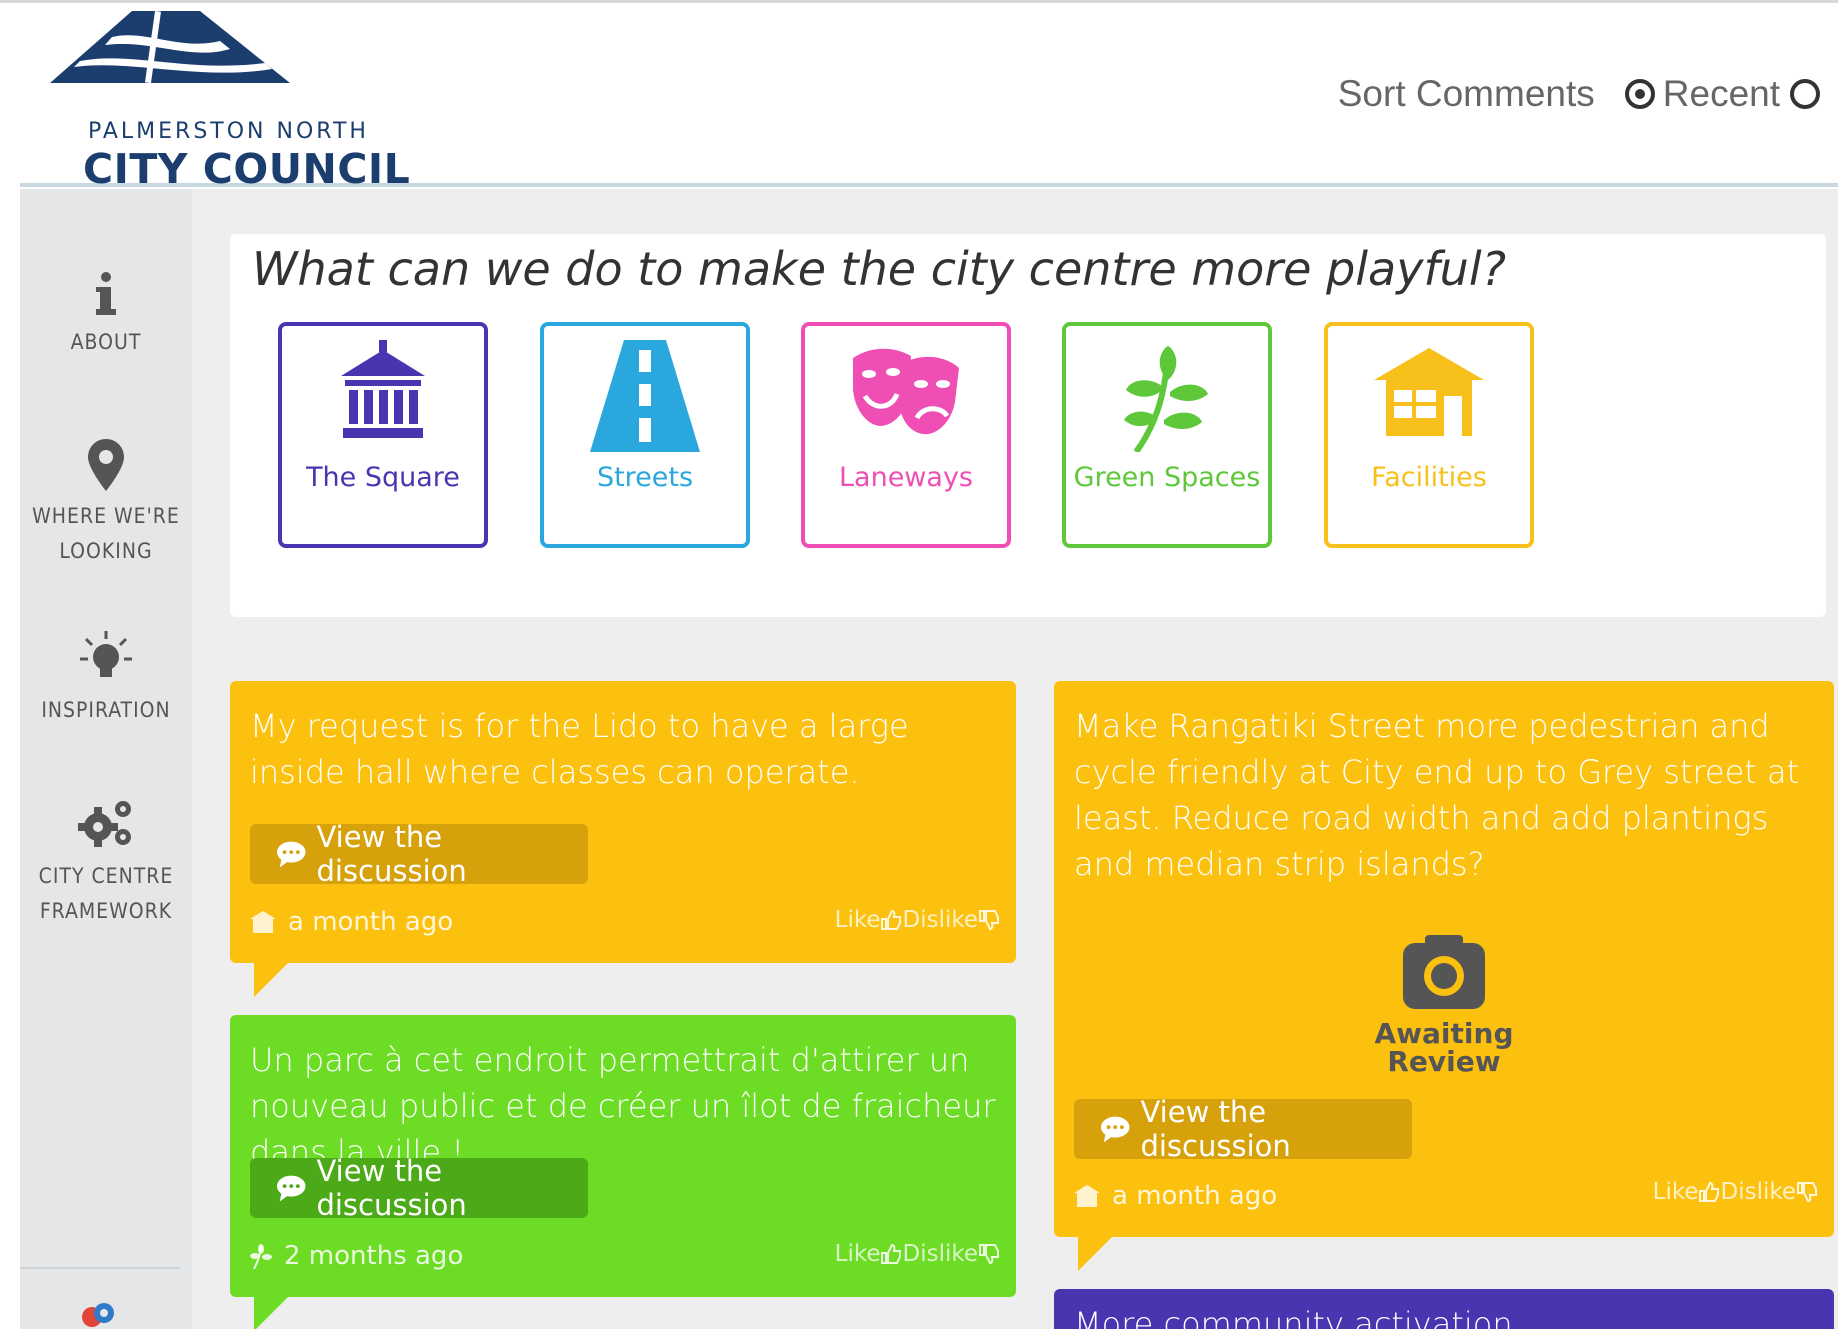 The width and height of the screenshot is (1838, 1329). I want to click on category-label: Green Spaces, so click(1167, 477).